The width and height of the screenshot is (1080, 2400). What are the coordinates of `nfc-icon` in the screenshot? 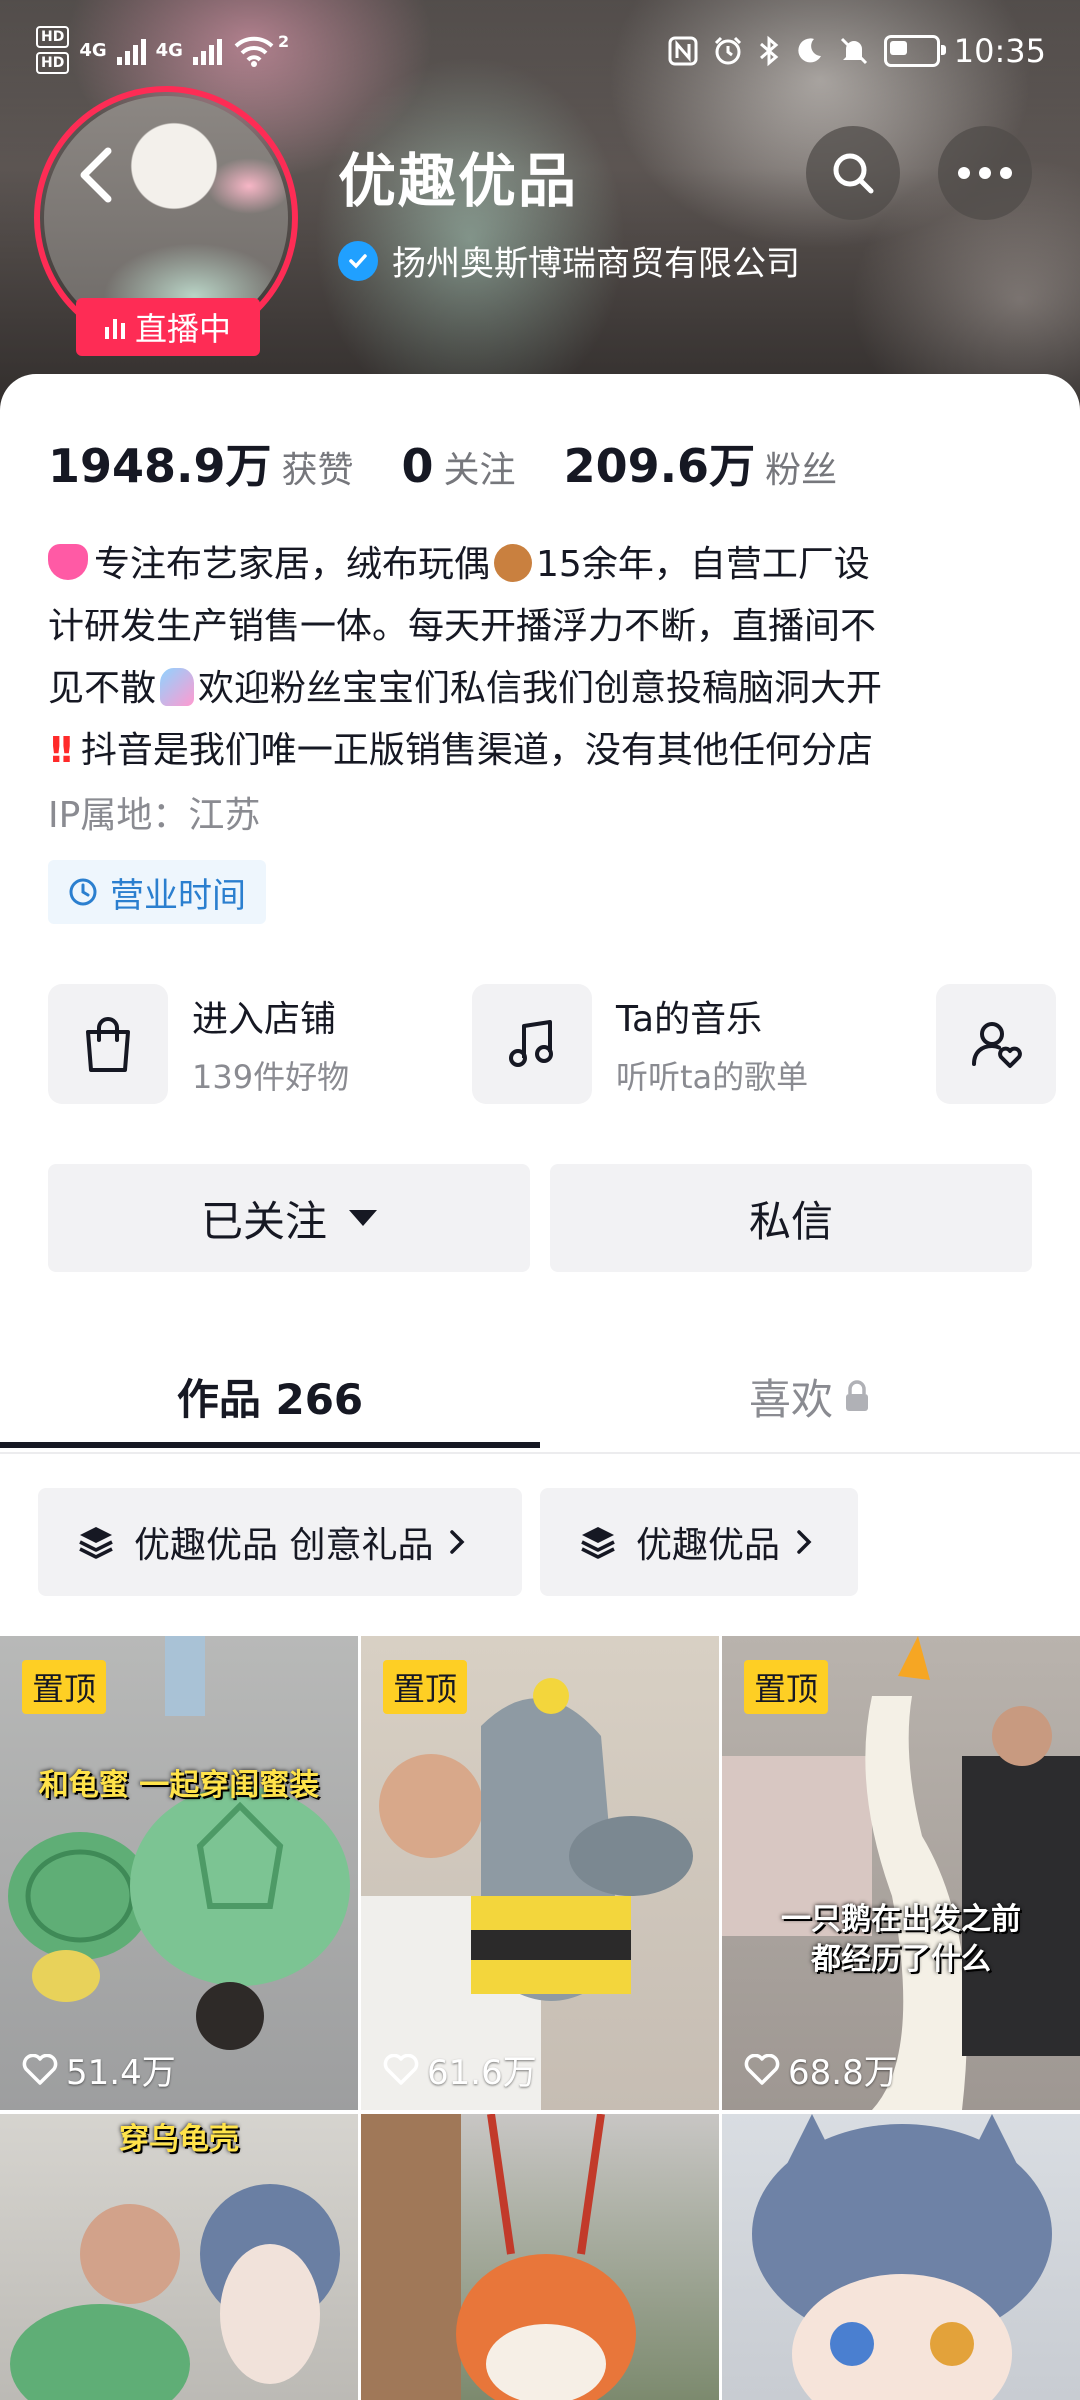 It's located at (683, 51).